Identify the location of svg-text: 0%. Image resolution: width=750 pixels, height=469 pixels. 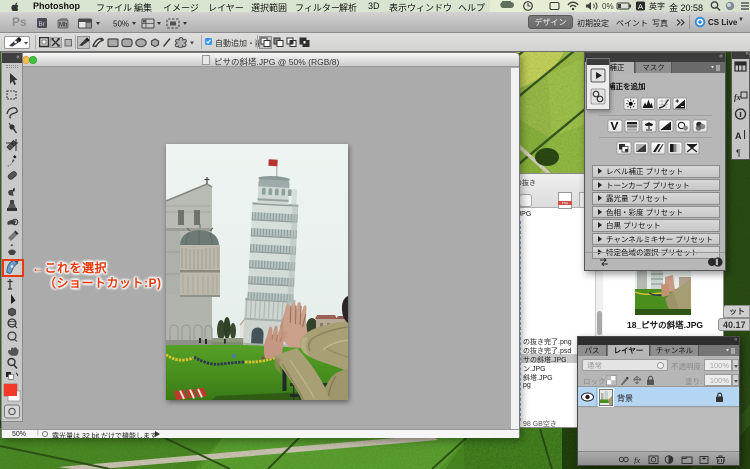
(608, 6).